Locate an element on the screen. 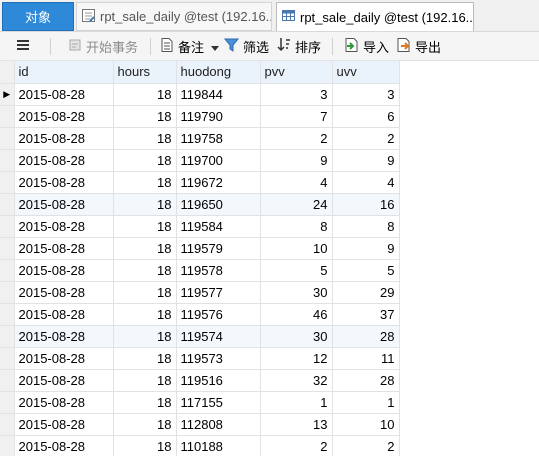 This screenshot has height=456, width=539. table-row: 2015-08-28 18 119790 7 6 is located at coordinates (200, 116).